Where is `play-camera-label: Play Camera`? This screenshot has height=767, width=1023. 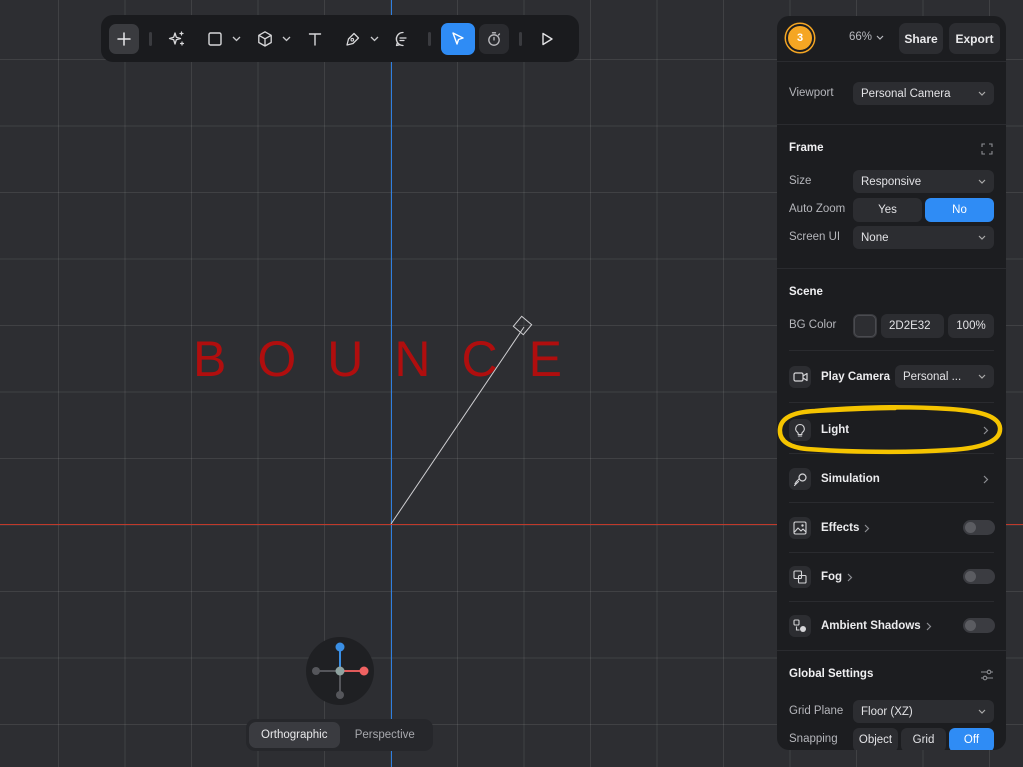
play-camera-label: Play Camera is located at coordinates (855, 377).